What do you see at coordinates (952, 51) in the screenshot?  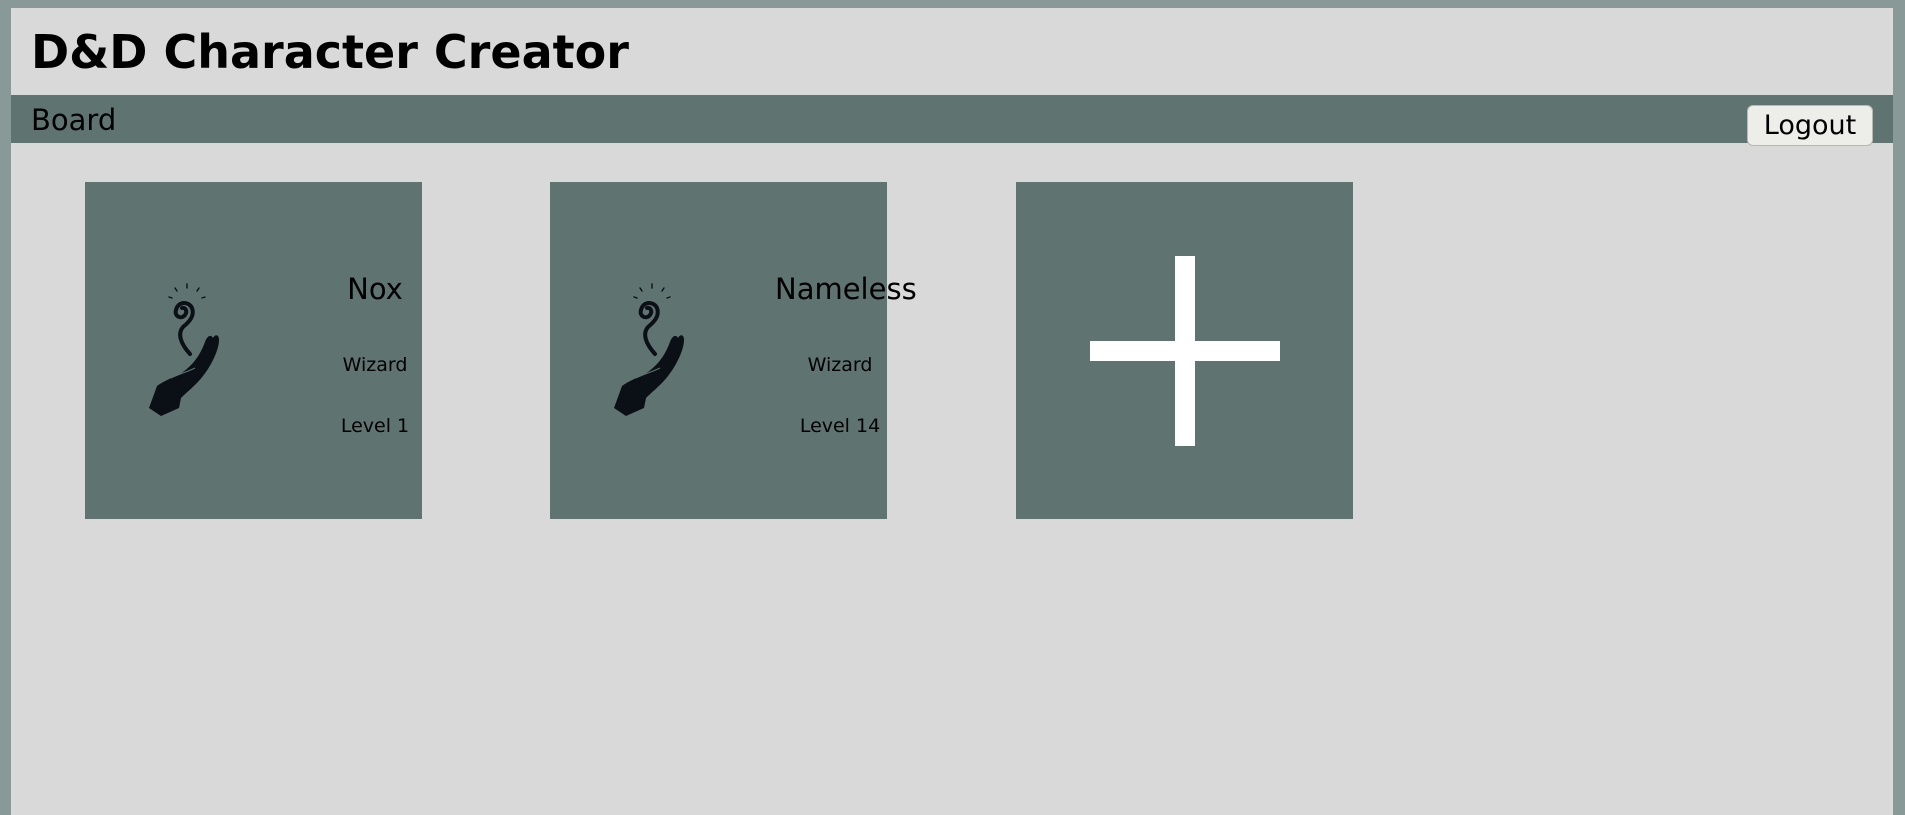 I see `header: D&D Character Creator` at bounding box center [952, 51].